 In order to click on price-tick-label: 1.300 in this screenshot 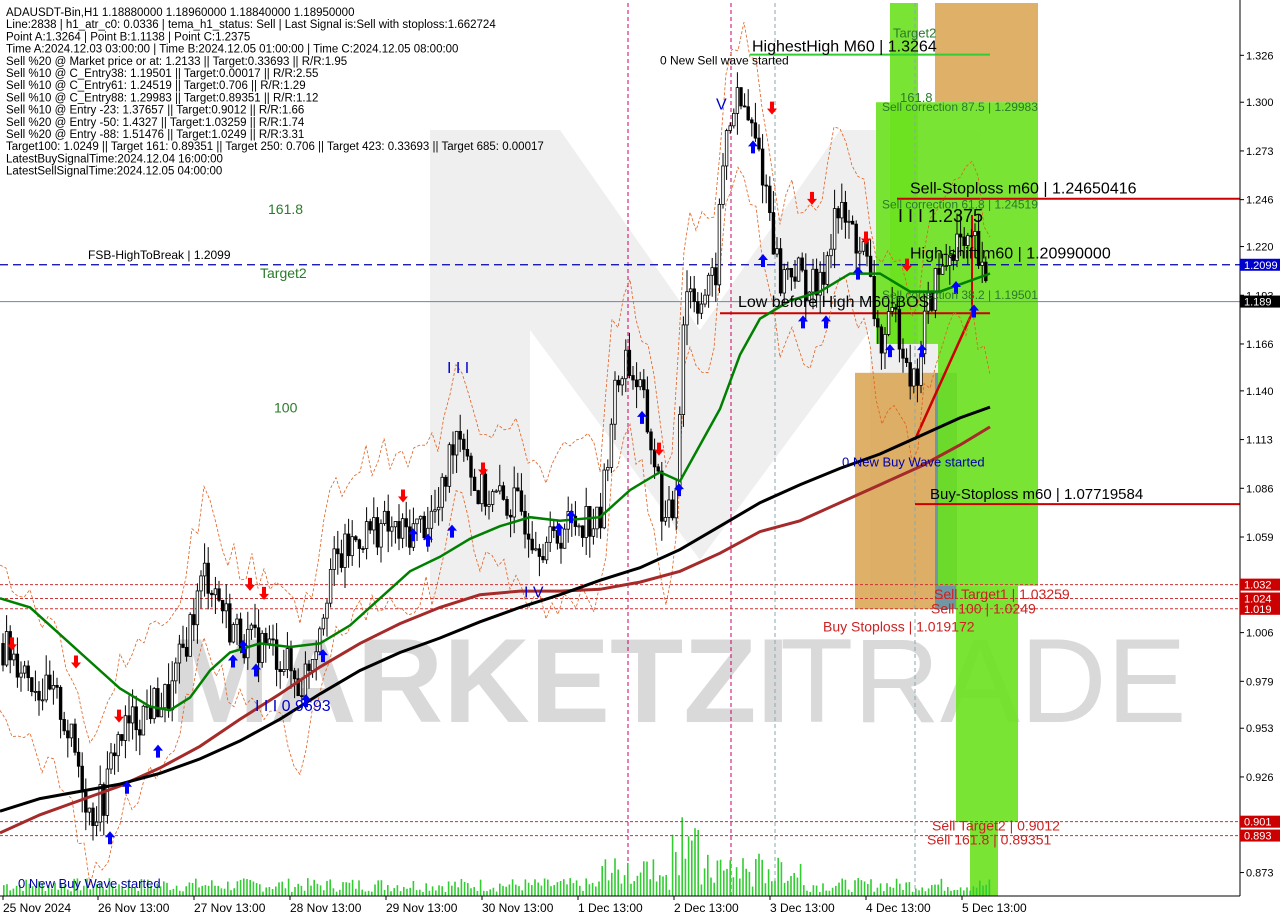, I will do `click(1260, 103)`.